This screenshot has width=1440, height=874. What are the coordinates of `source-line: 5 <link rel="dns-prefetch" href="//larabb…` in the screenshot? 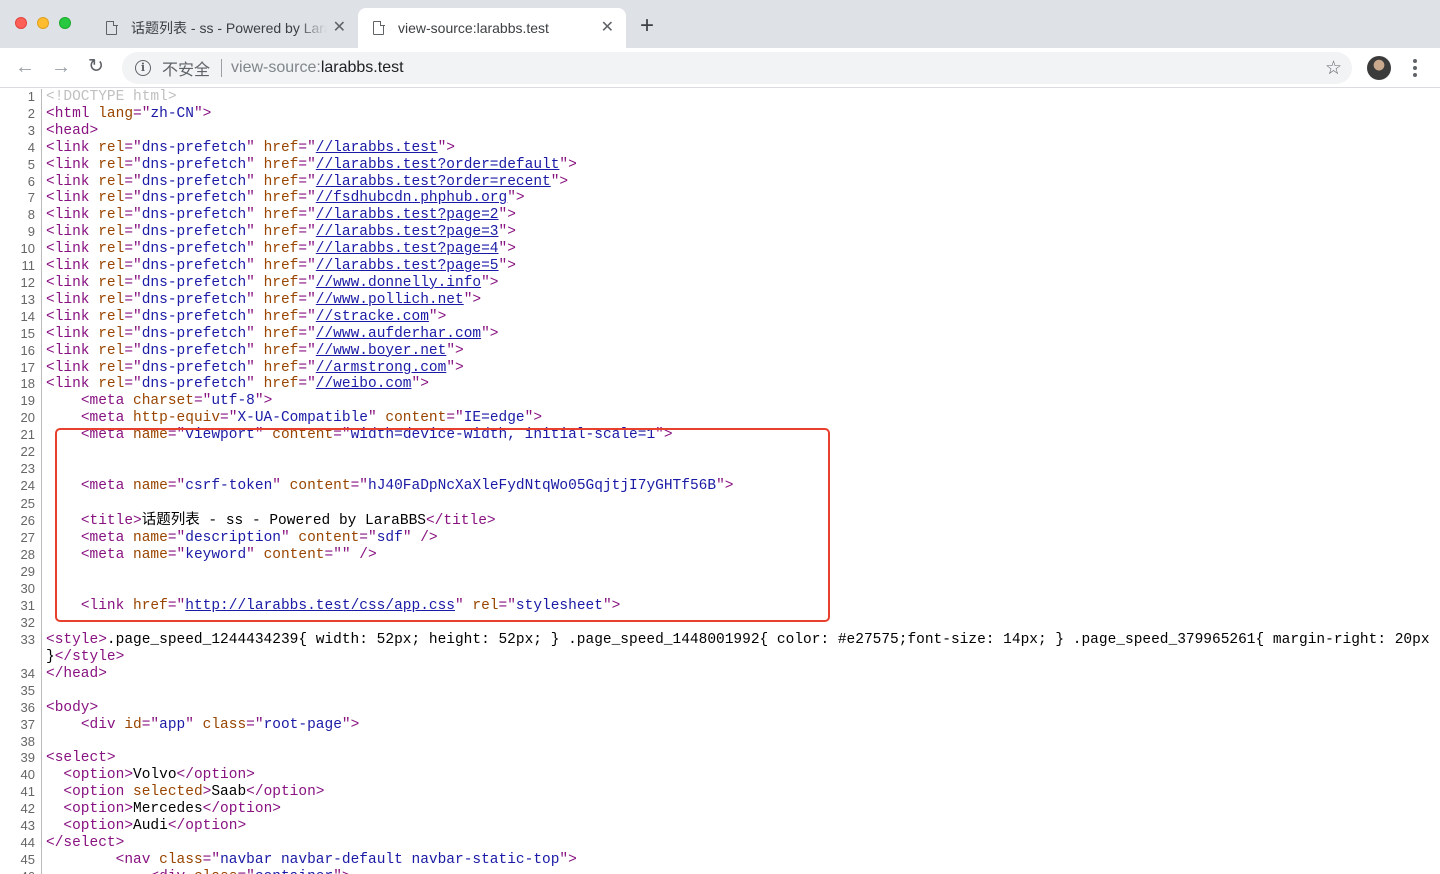 It's located at (720, 165).